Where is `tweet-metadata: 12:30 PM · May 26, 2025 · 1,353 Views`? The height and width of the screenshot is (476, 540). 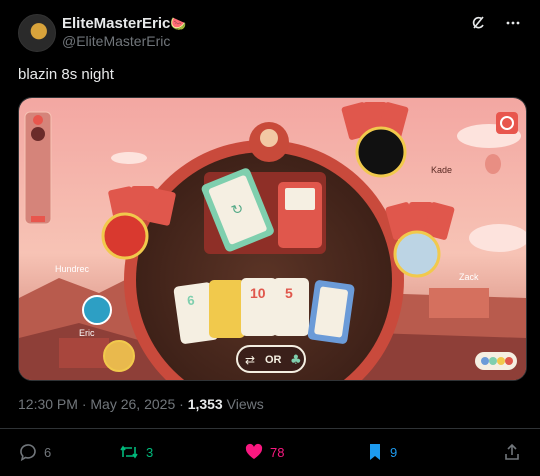 tweet-metadata: 12:30 PM · May 26, 2025 · 1,353 Views is located at coordinates (141, 404).